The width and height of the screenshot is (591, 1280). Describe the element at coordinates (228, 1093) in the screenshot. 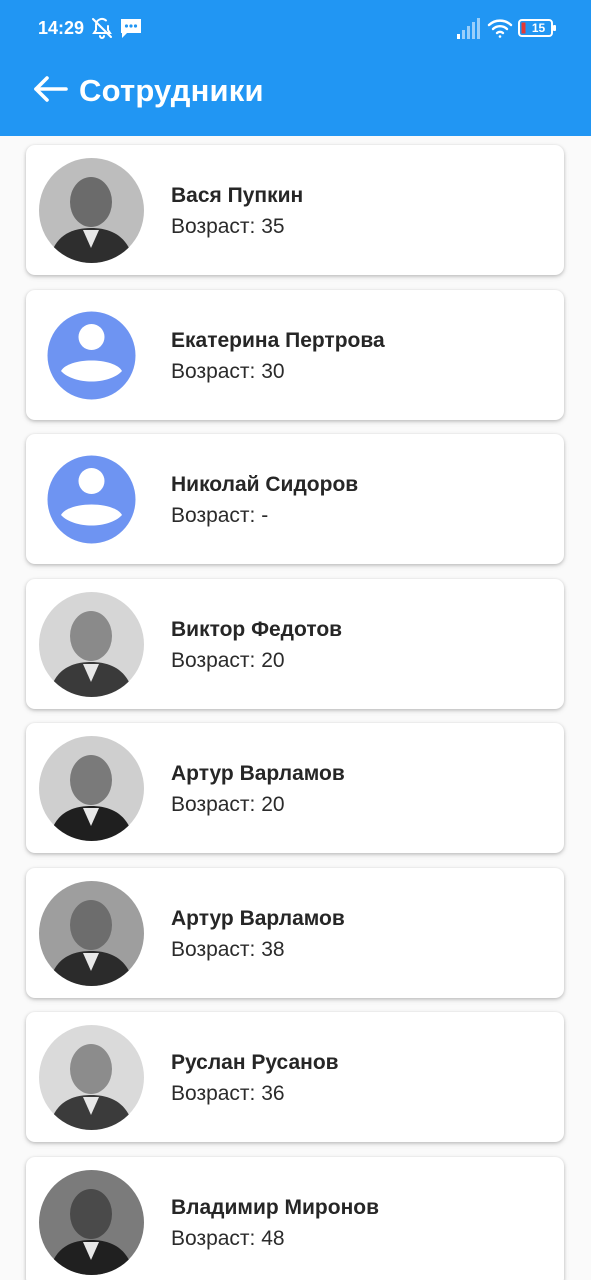

I see `employee-age: Возраст: 36` at that location.